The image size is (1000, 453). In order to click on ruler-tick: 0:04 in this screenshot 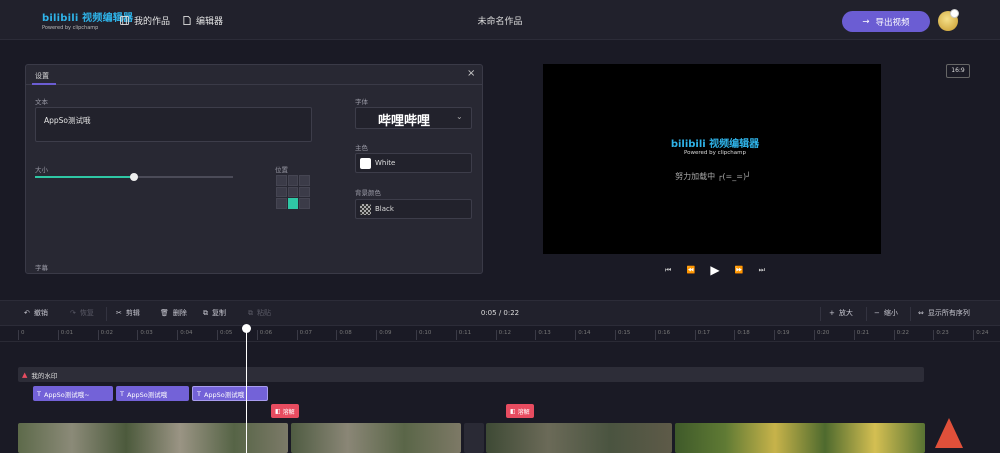, I will do `click(185, 335)`.